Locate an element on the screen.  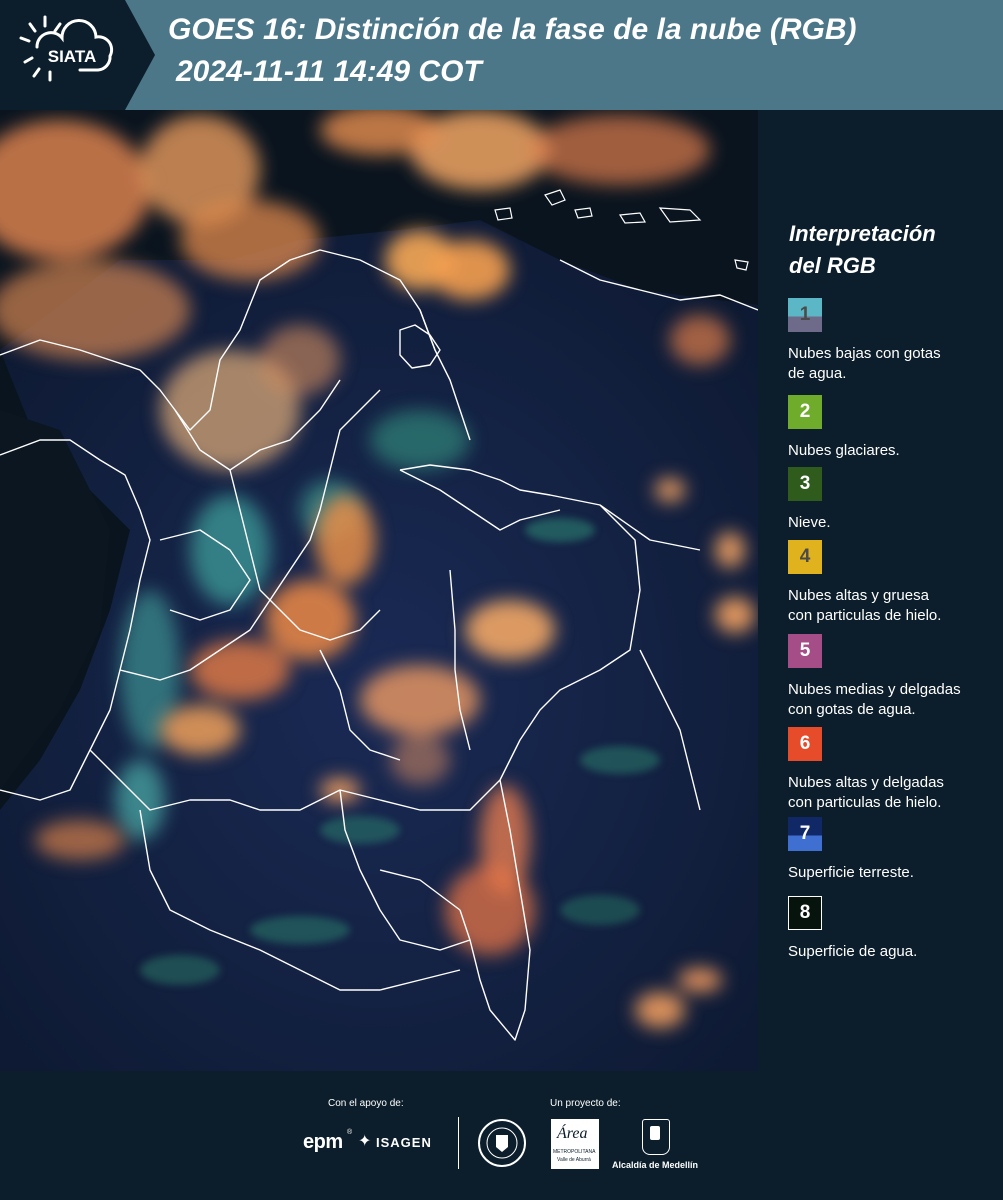
legend-number: 3 is located at coordinates (805, 483).